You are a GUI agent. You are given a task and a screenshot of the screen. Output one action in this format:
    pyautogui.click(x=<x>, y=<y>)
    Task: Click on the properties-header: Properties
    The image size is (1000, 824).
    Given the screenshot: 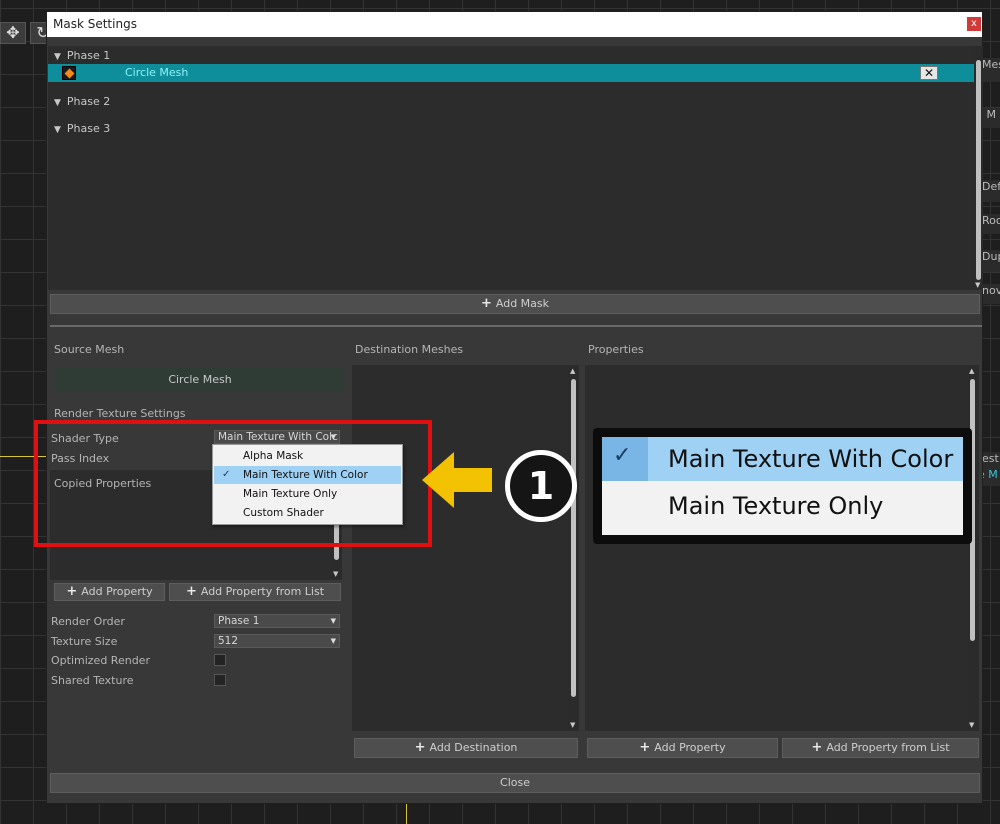 What is the action you would take?
    pyautogui.click(x=616, y=349)
    